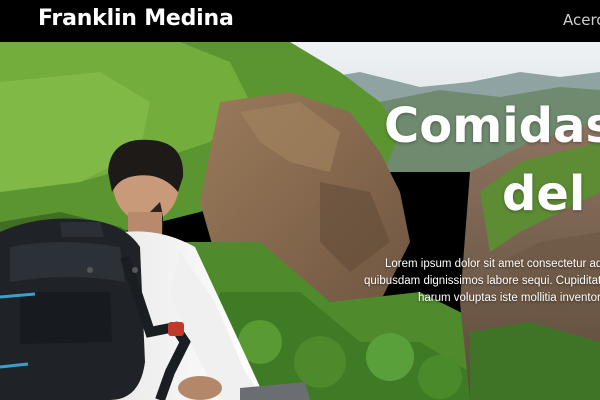  What do you see at coordinates (492, 126) in the screenshot?
I see `hero-title-line-1: Comidas` at bounding box center [492, 126].